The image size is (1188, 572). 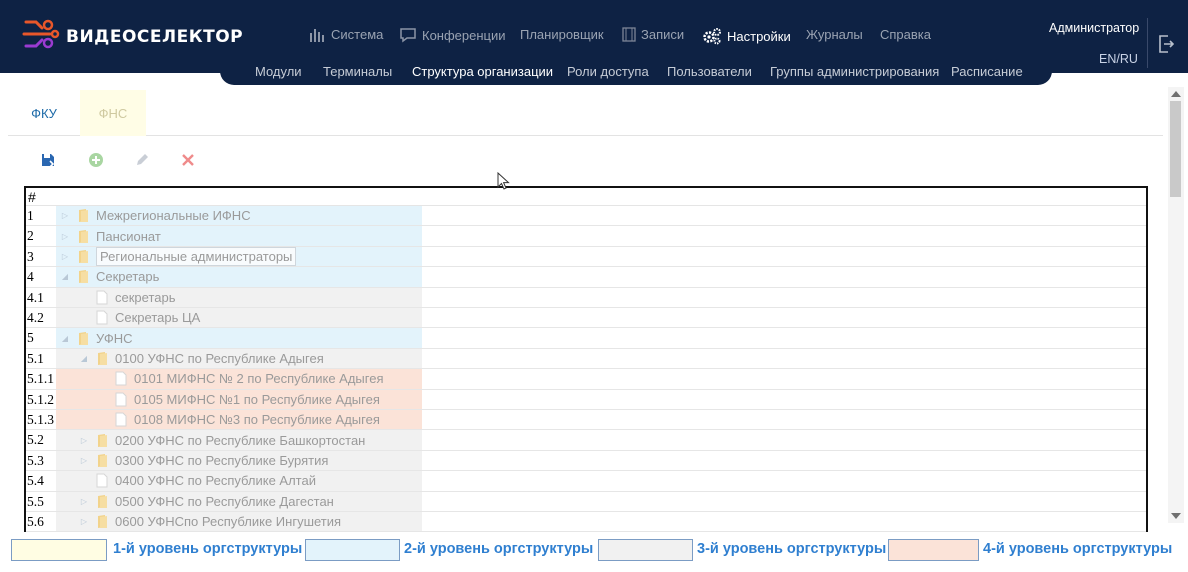 I want to click on subnav-item-terminals: Терминалы, so click(x=357, y=71).